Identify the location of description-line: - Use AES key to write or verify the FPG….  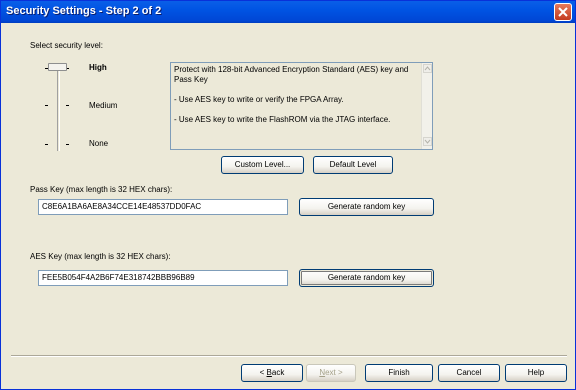
(259, 99).